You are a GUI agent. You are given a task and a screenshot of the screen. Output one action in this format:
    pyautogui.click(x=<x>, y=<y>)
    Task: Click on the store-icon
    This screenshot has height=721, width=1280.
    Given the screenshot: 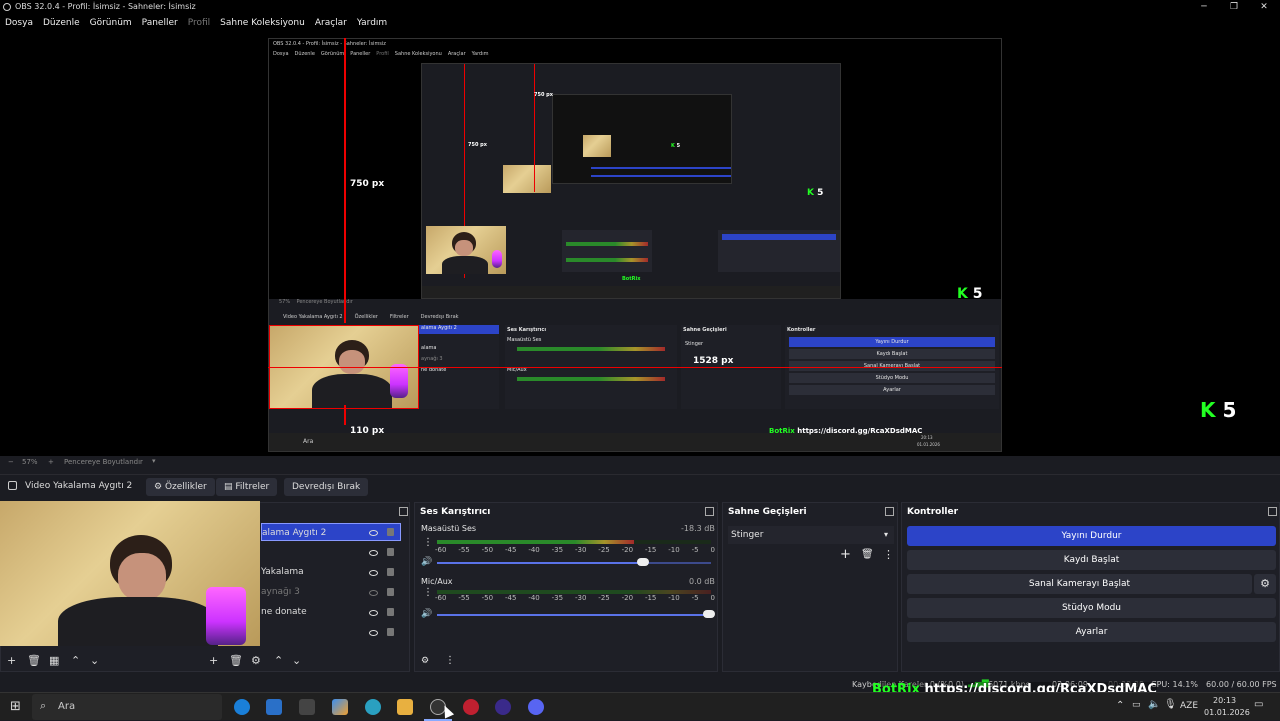 What is the action you would take?
    pyautogui.click(x=274, y=707)
    